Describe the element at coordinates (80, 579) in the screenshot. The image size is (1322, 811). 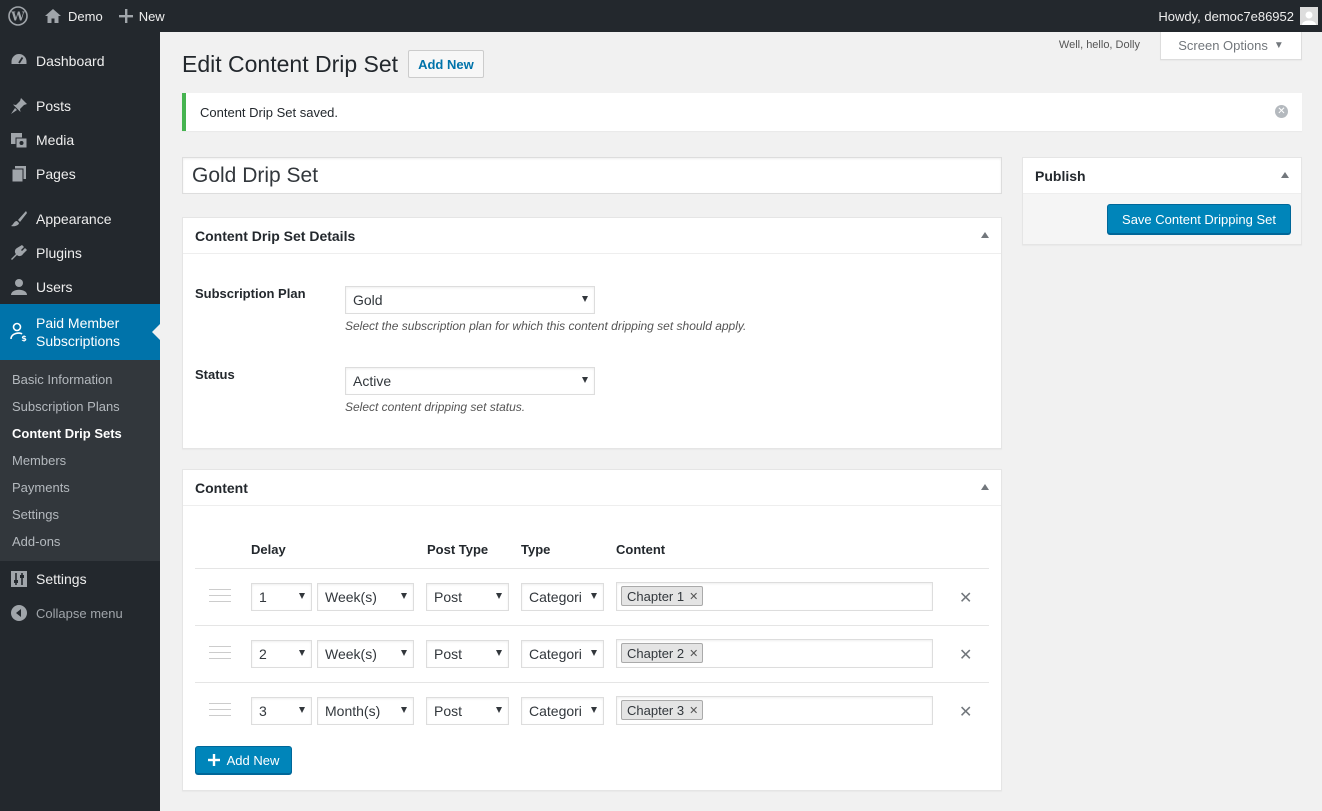
I see `menu-item-settings: Settings` at that location.